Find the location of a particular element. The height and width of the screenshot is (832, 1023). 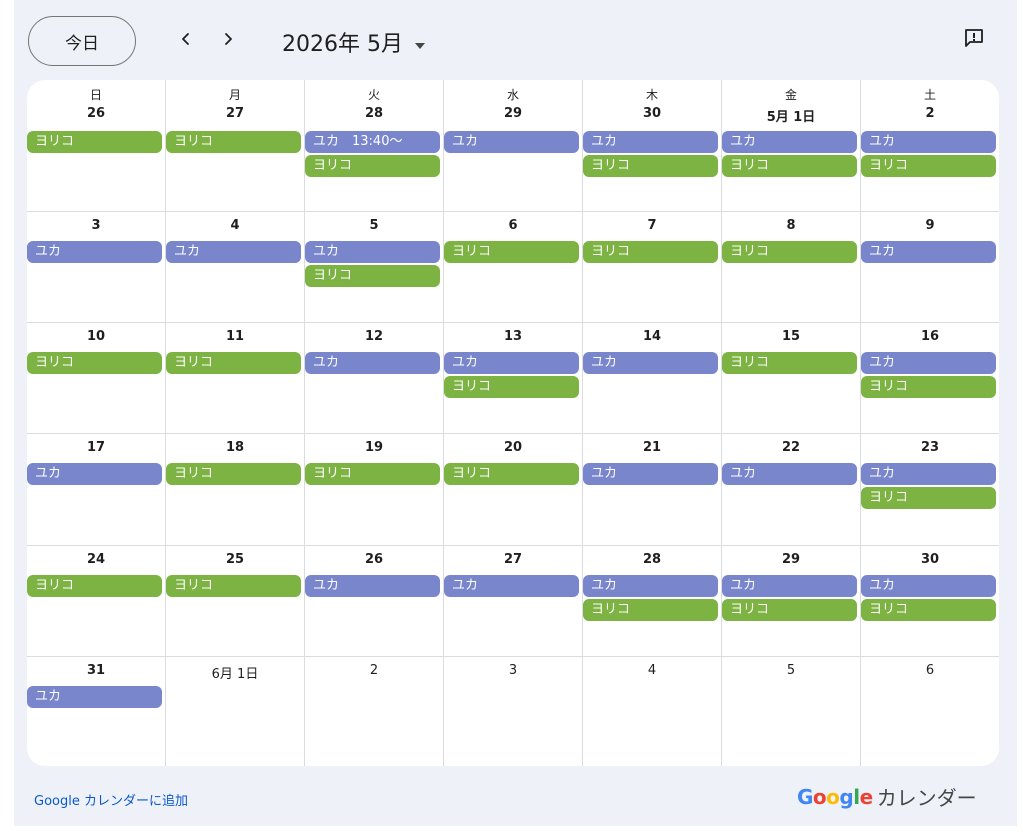

day-cell: 14 ユカ is located at coordinates (651, 378).